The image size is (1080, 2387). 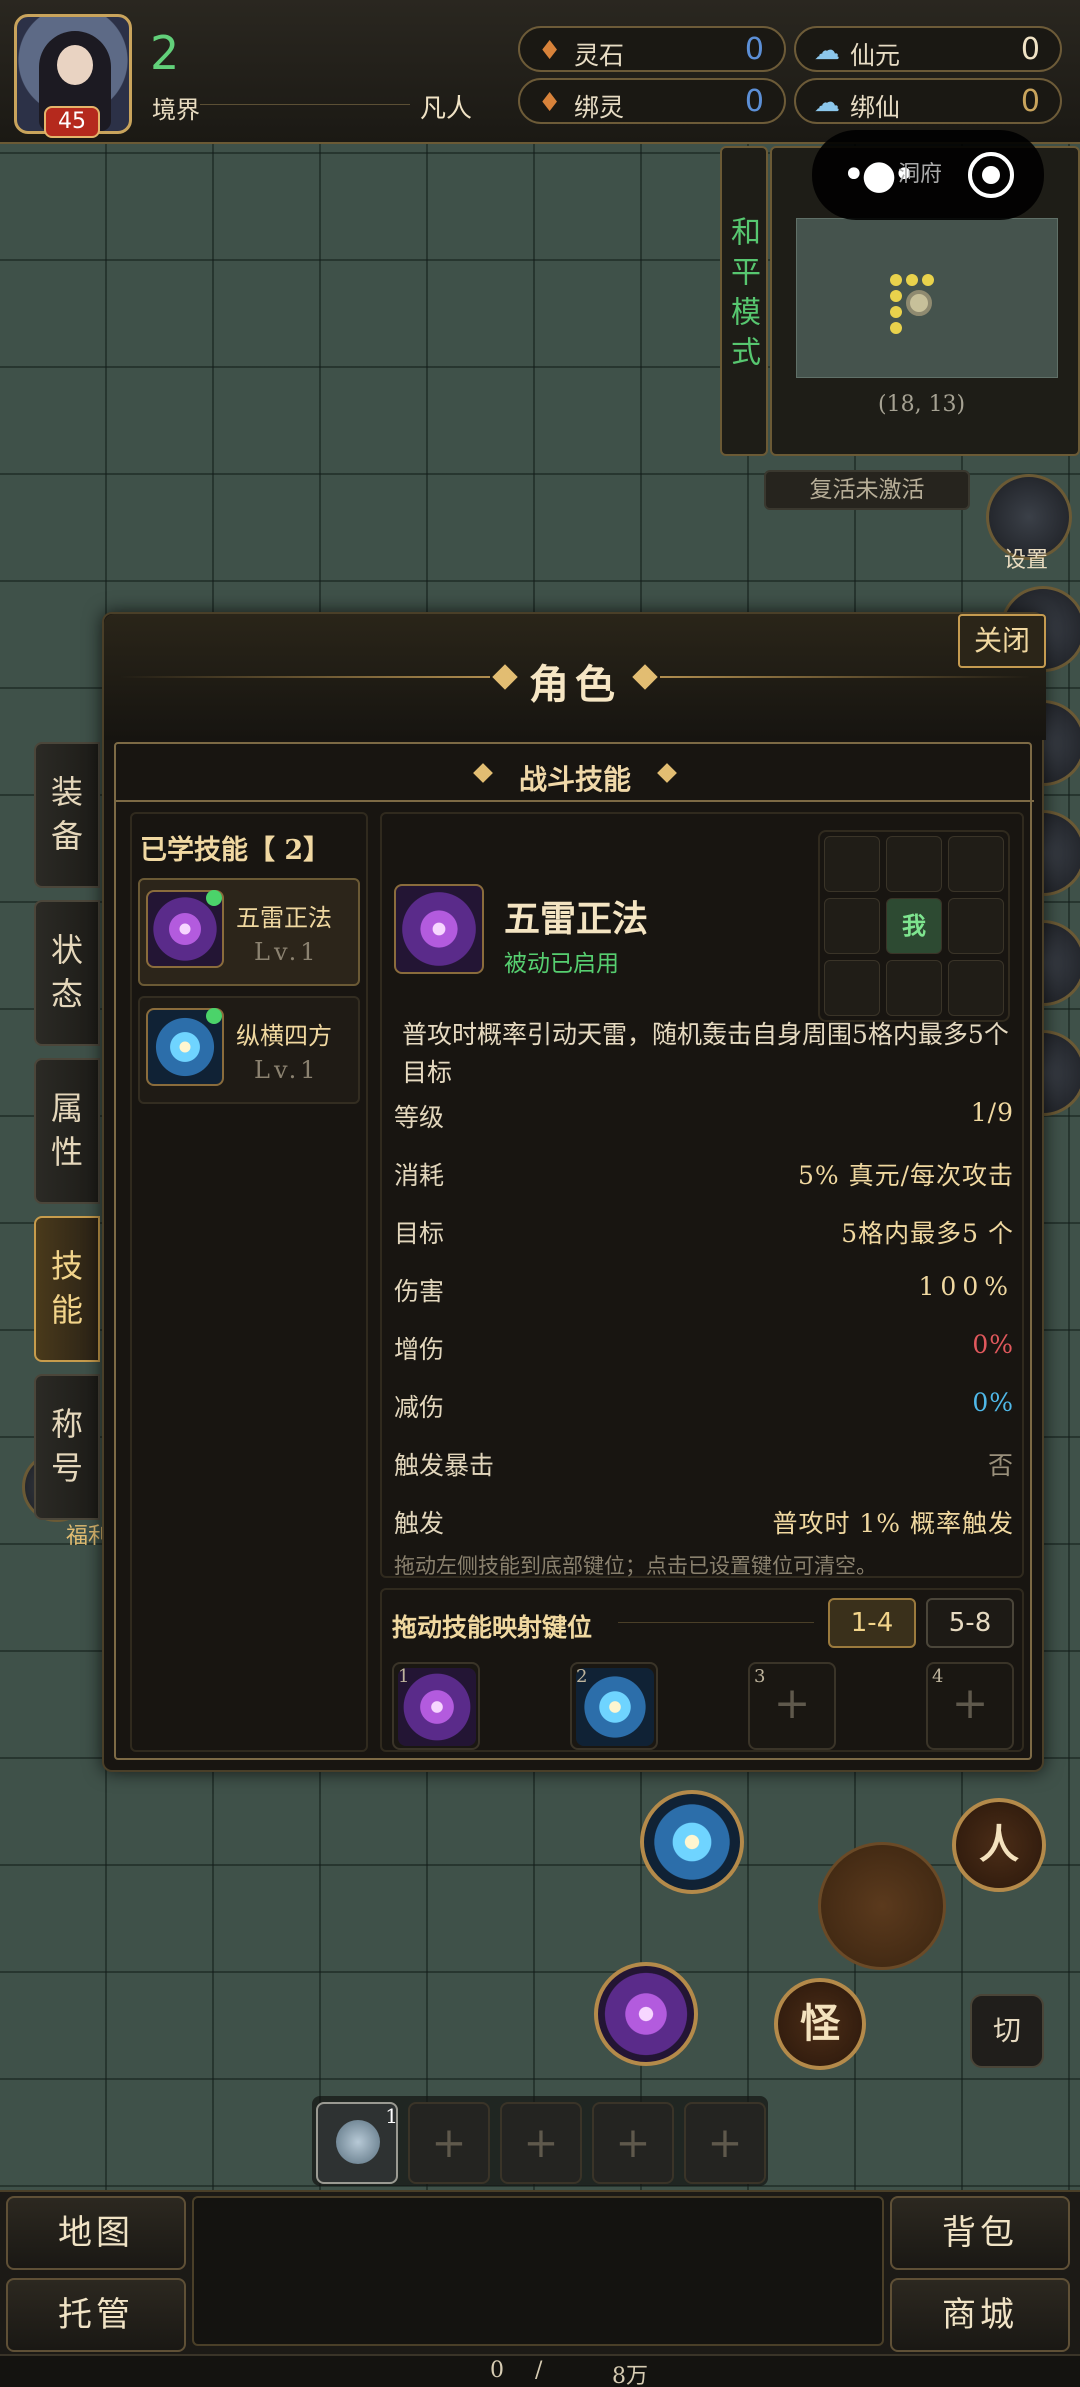 What do you see at coordinates (436, 1706) in the screenshot?
I see `keybind-slot-1: 1` at bounding box center [436, 1706].